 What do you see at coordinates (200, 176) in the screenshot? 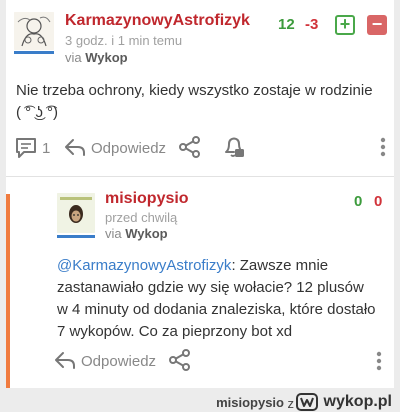
I see `divider` at bounding box center [200, 176].